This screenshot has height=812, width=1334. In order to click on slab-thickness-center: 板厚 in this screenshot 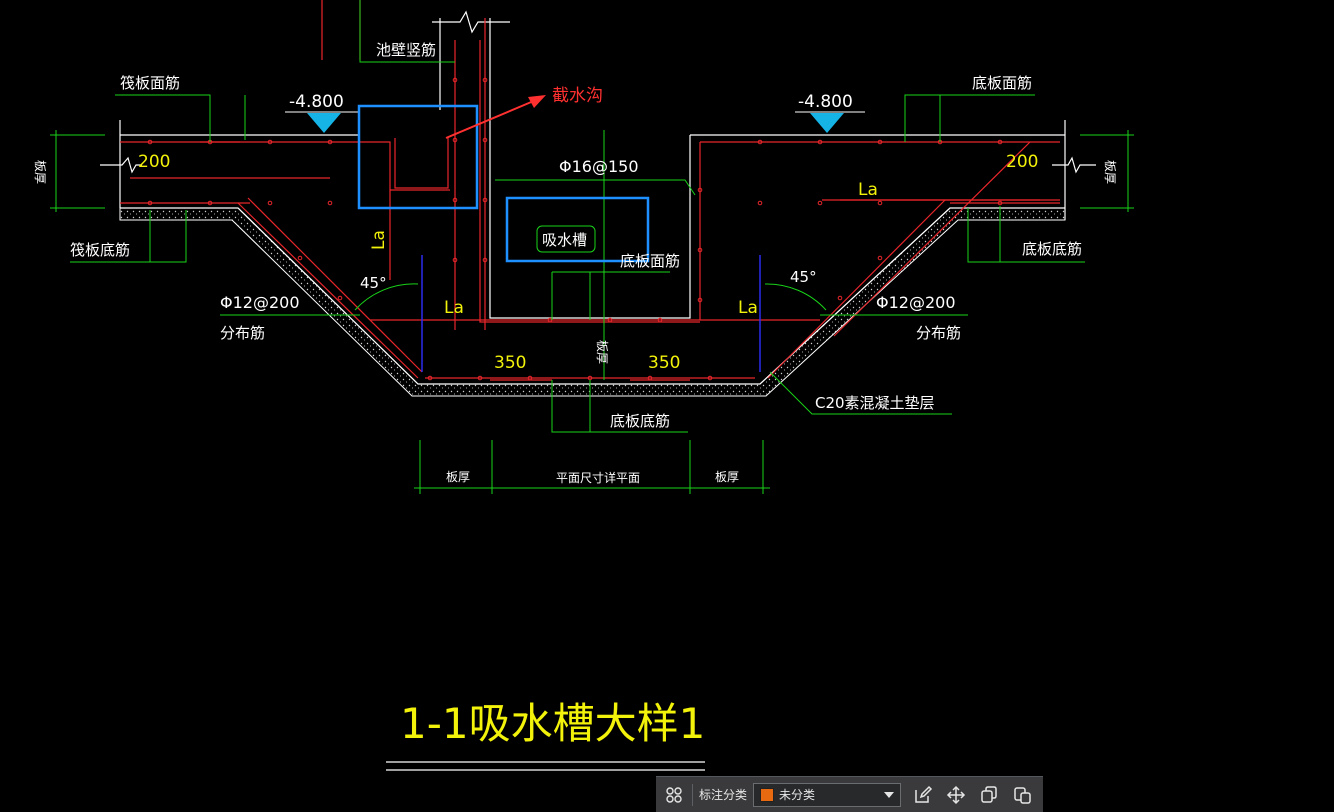, I will do `click(602, 352)`.